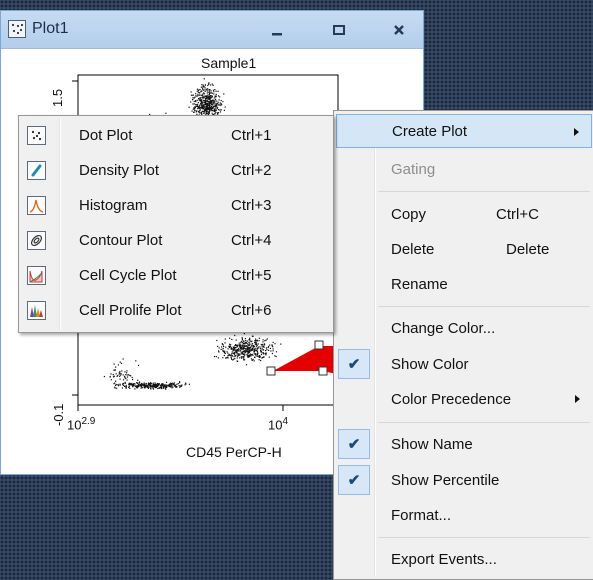  What do you see at coordinates (234, 452) in the screenshot?
I see `x-axis-label: CD45 PerCP-H` at bounding box center [234, 452].